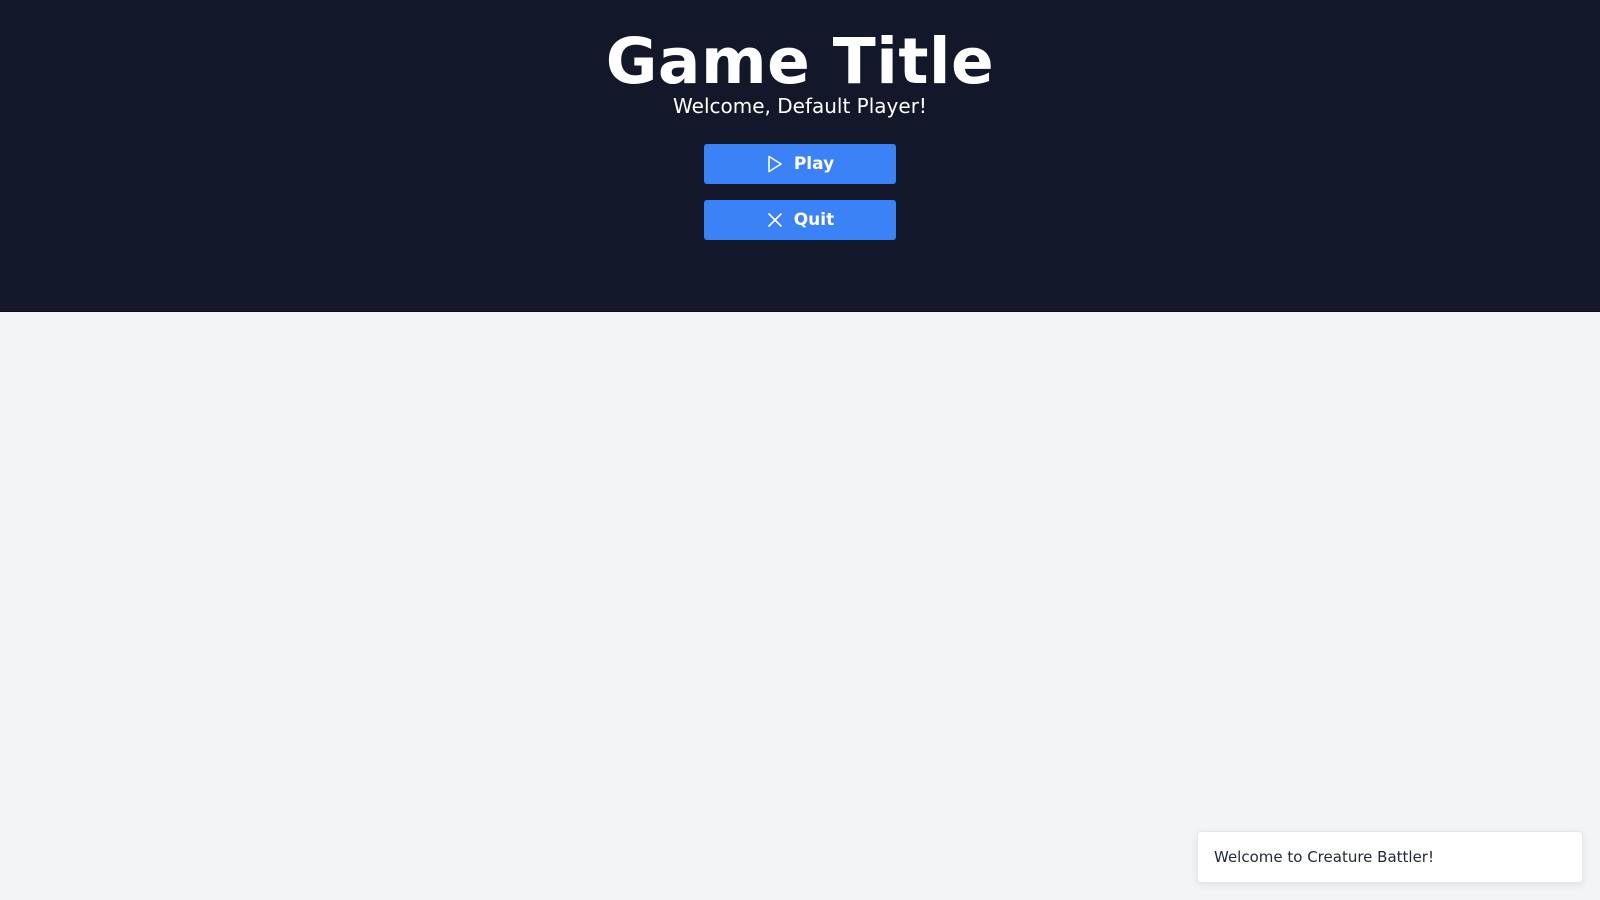 Image resolution: width=1600 pixels, height=900 pixels. What do you see at coordinates (775, 220) in the screenshot?
I see `close-icon` at bounding box center [775, 220].